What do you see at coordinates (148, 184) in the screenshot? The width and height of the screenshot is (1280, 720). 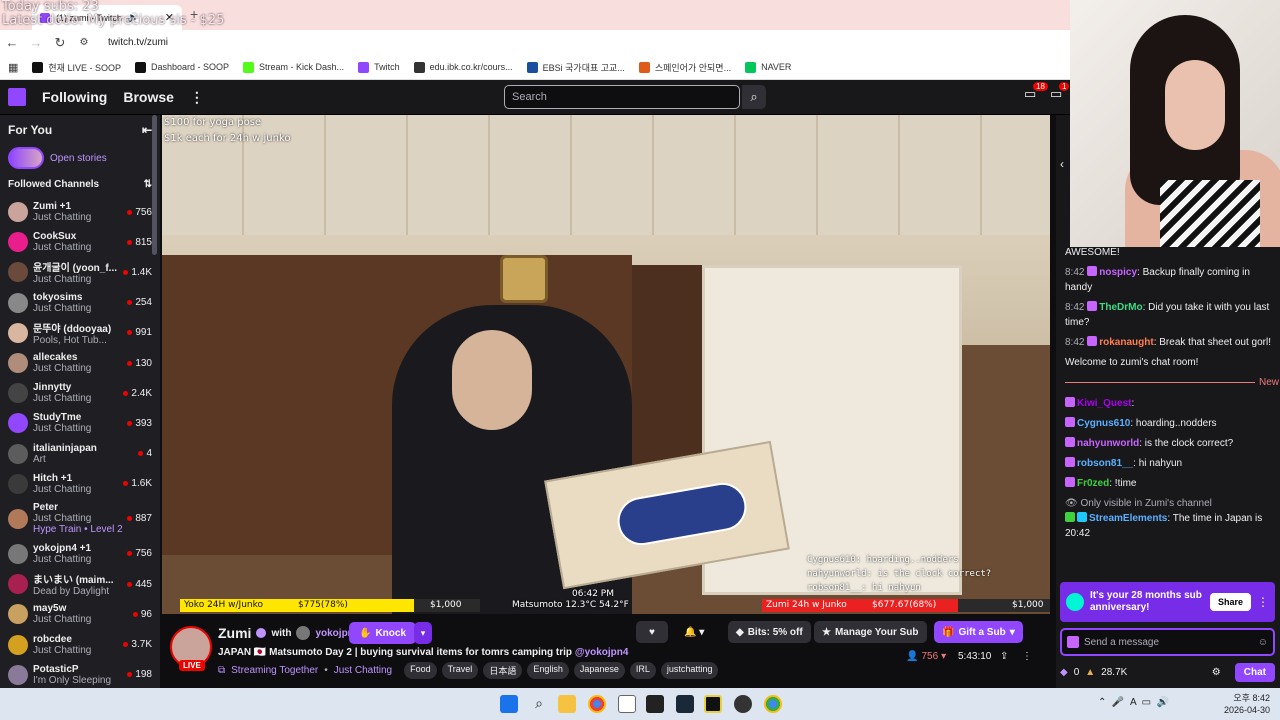 I see `sort-icon: ⇅` at bounding box center [148, 184].